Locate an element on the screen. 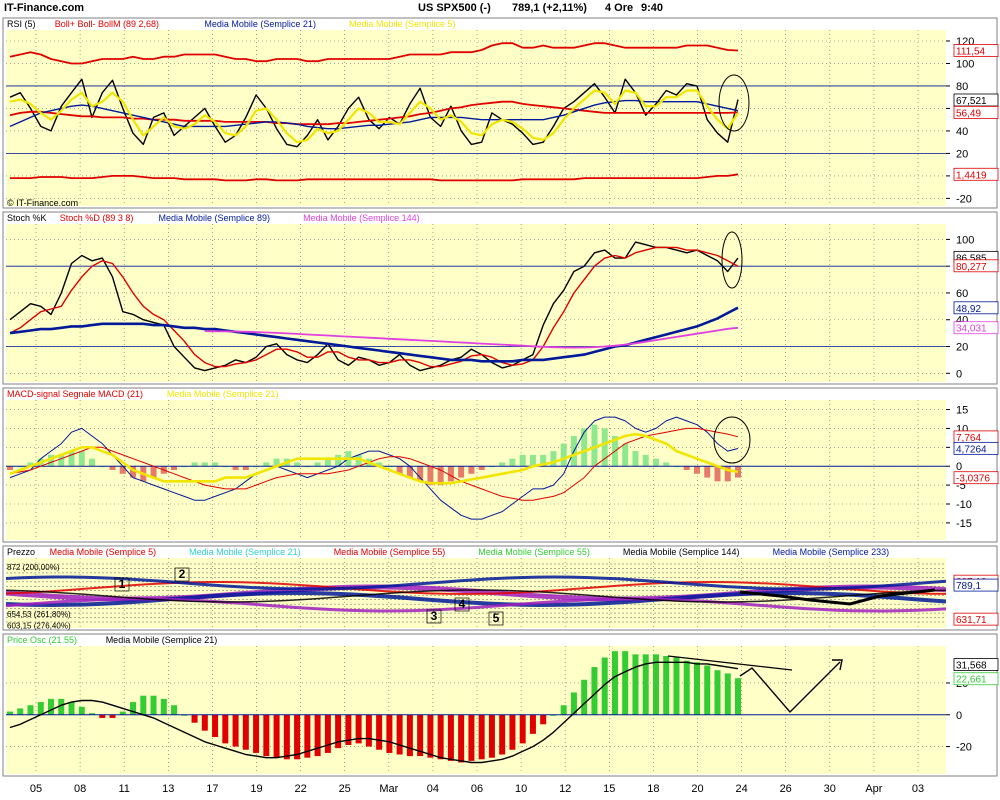 This screenshot has height=800, width=1000. value-label: 67,521 is located at coordinates (976, 100).